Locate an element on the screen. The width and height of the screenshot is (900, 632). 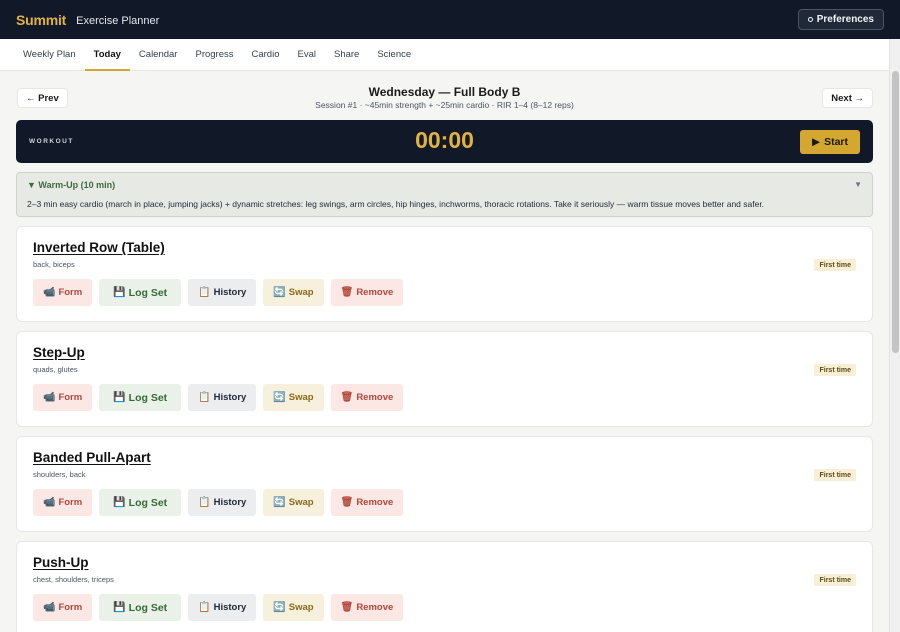
exercise-name: Step-Up is located at coordinates (59, 352).